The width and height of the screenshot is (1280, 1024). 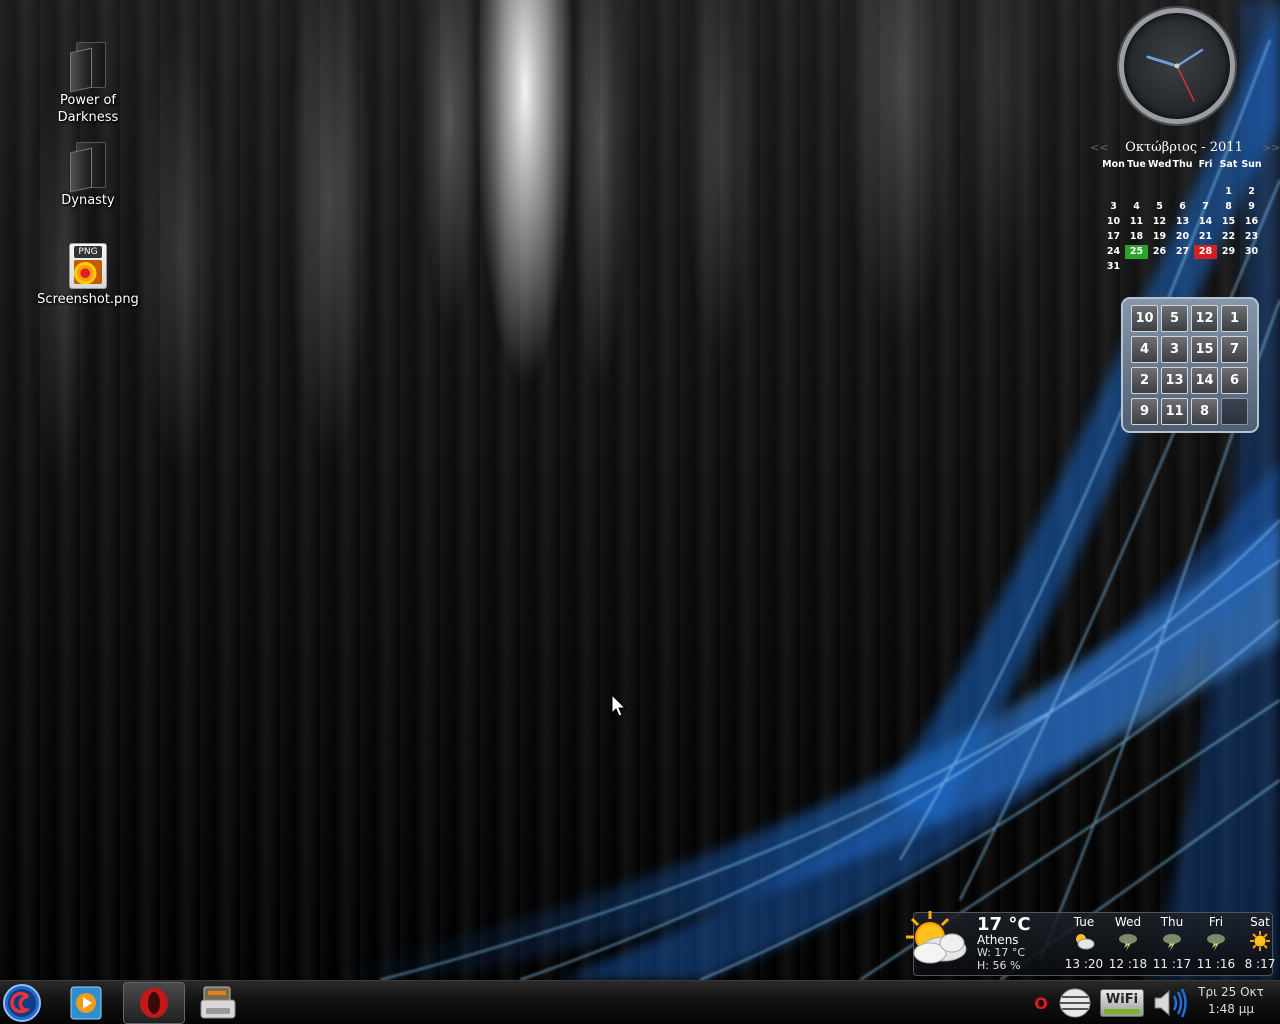 I want to click on clock-face, so click(x=1175, y=75).